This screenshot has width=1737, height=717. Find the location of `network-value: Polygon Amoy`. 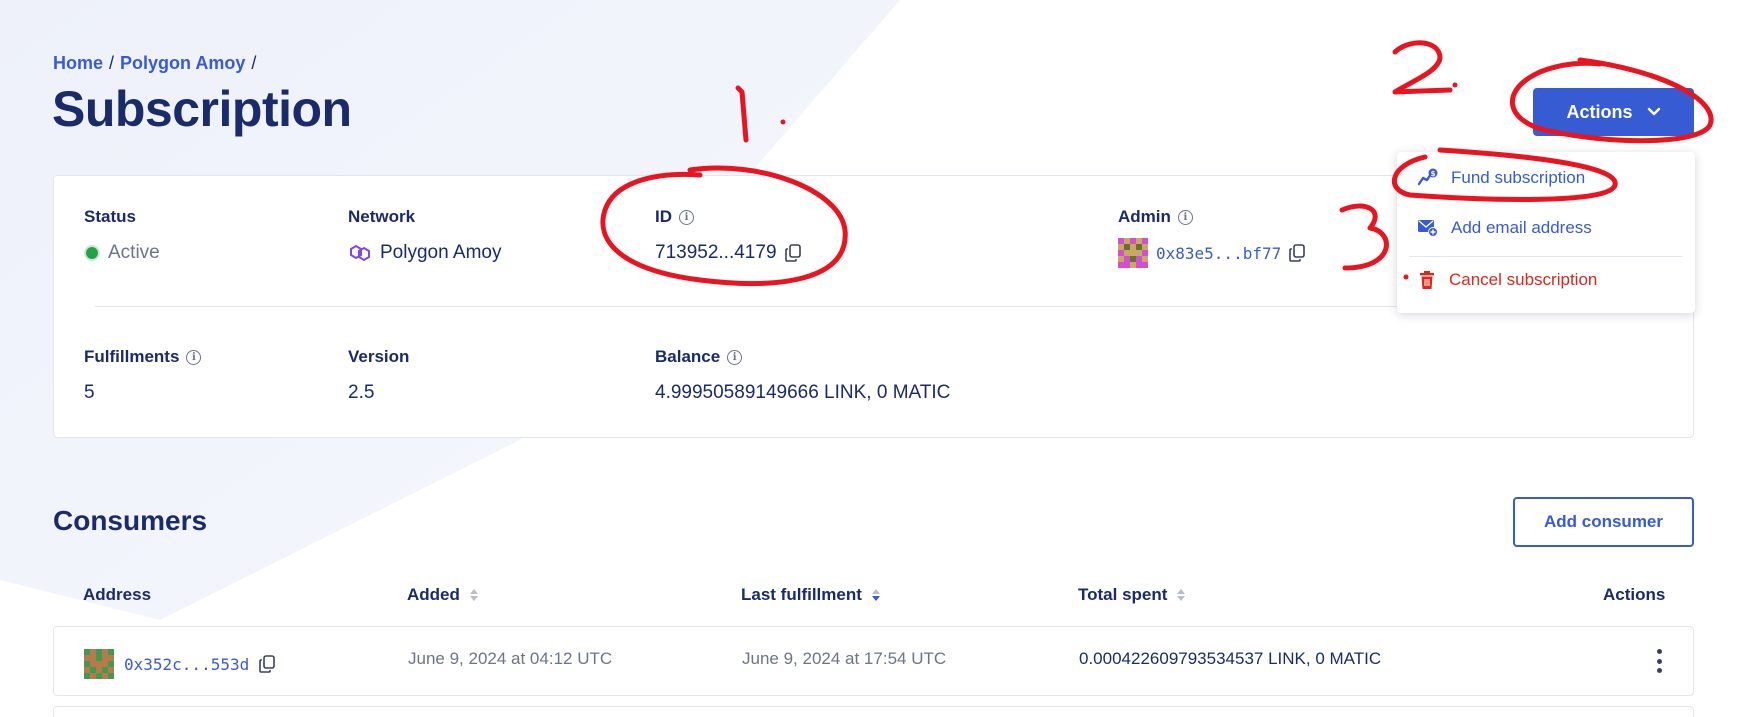

network-value: Polygon Amoy is located at coordinates (441, 252).